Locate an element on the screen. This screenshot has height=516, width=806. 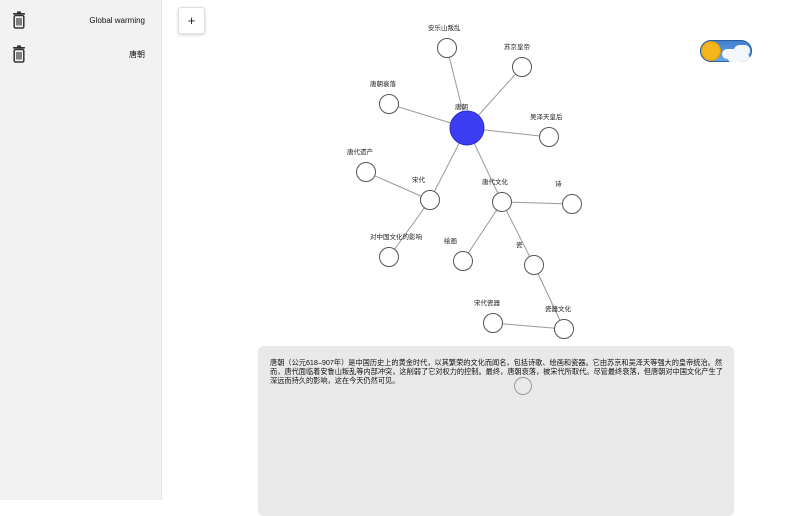
graph-node-label: 宋代 is located at coordinates (419, 179).